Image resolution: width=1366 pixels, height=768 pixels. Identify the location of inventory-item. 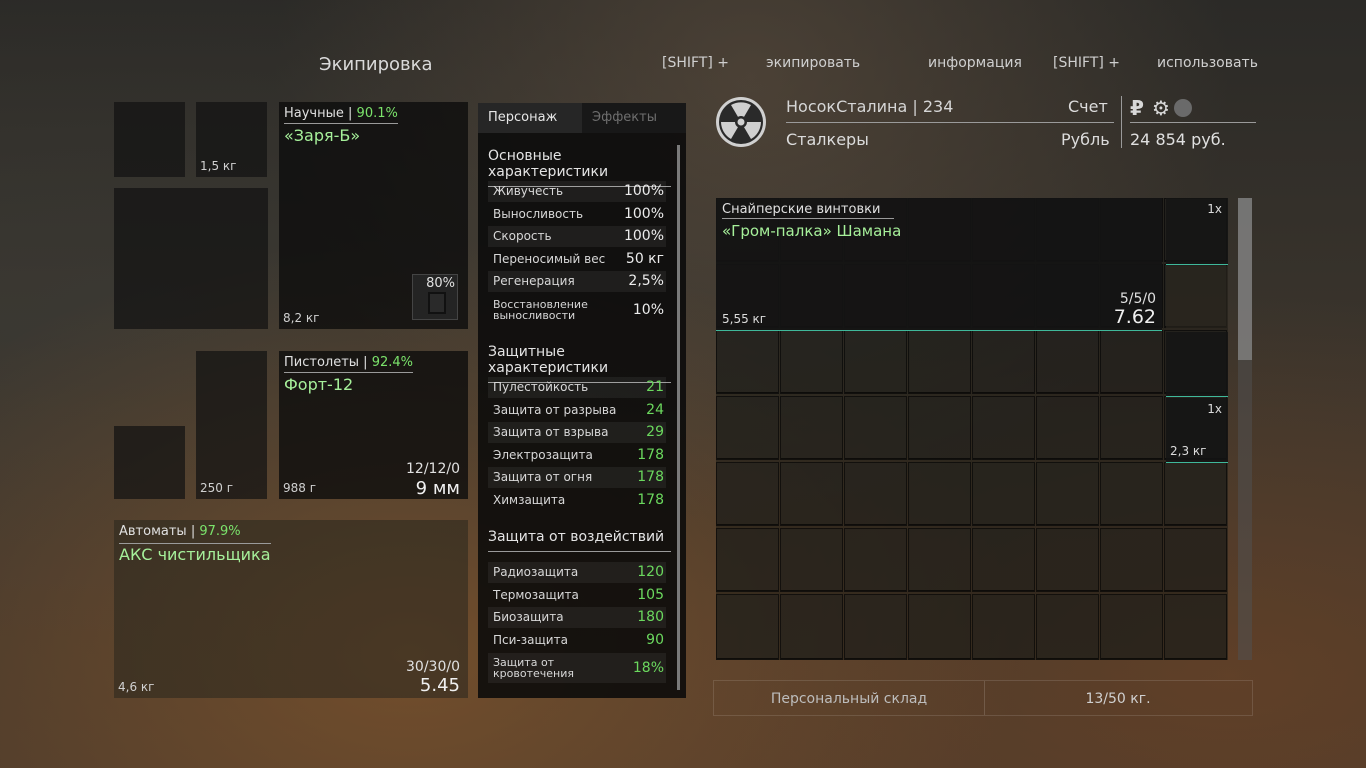
(1197, 364).